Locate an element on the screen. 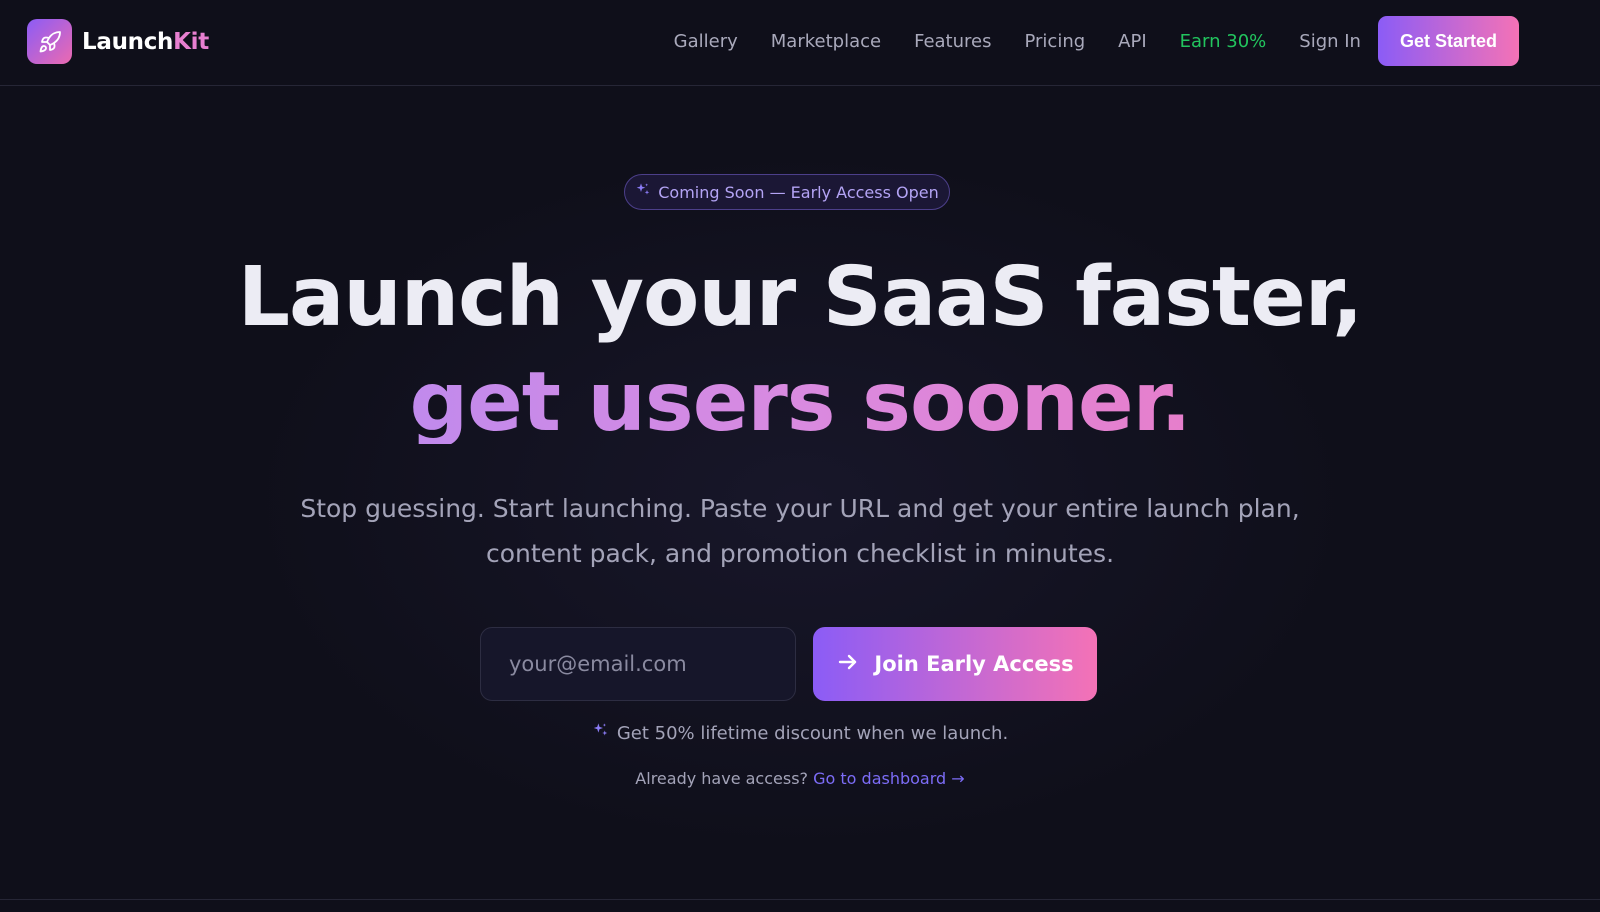 This screenshot has height=912, width=1600. badge-text: Coming Soon — Early Access Open is located at coordinates (798, 192).